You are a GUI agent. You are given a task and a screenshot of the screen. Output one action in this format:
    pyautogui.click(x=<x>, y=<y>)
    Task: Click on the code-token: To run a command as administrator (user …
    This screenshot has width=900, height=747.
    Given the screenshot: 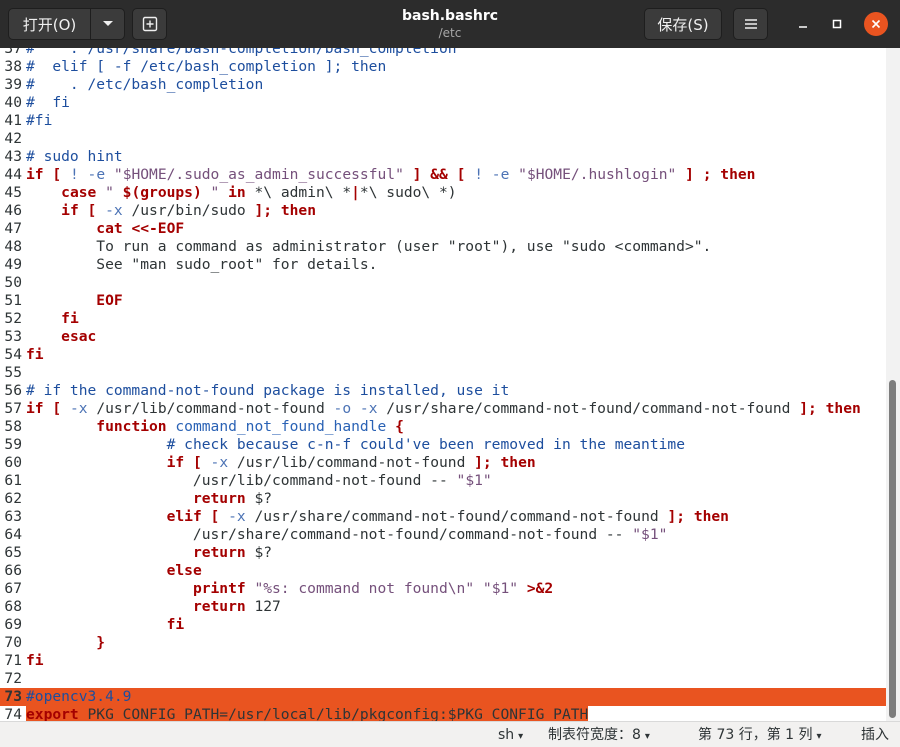 What is the action you would take?
    pyautogui.click(x=369, y=246)
    